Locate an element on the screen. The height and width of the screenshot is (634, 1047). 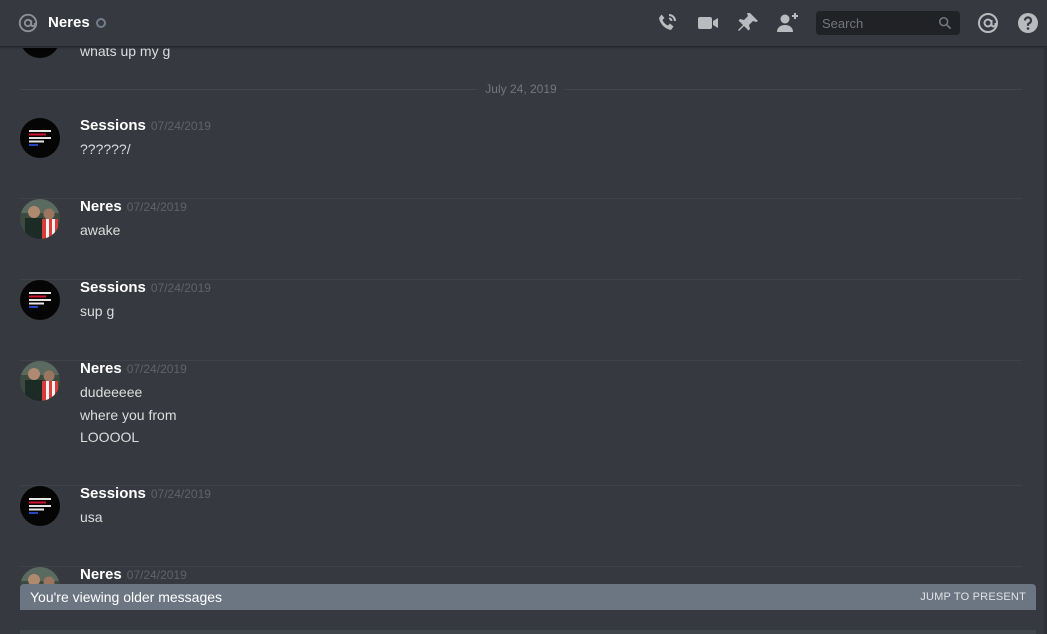
message-lines: sup g is located at coordinates (97, 311).